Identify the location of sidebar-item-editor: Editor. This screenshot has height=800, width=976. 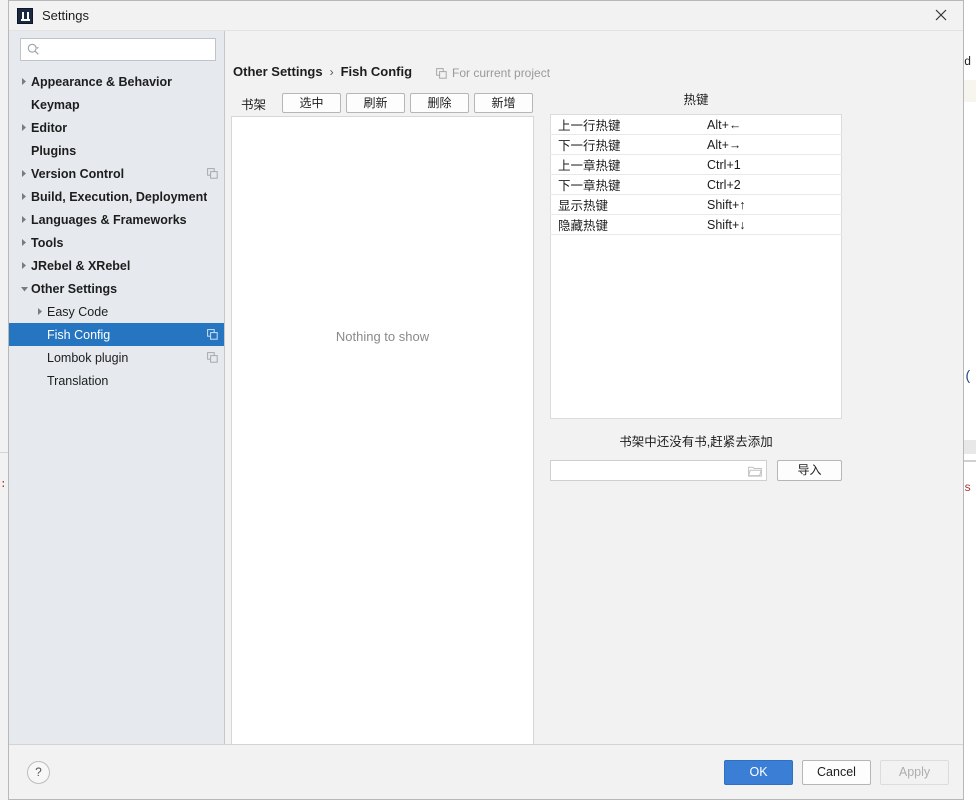
(116, 127).